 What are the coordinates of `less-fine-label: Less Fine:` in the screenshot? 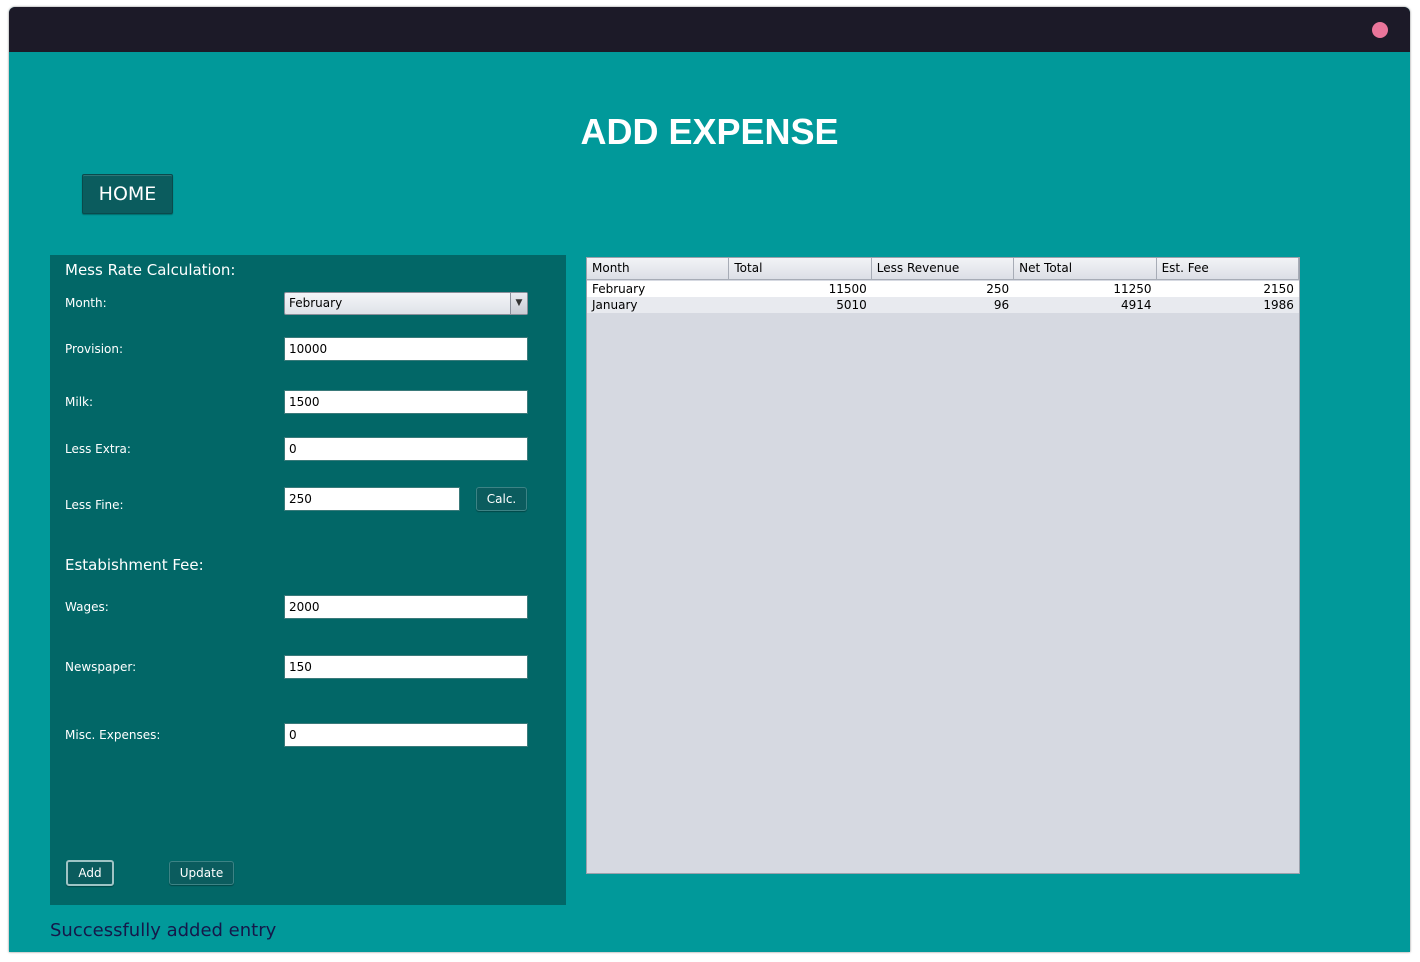 It's located at (94, 505).